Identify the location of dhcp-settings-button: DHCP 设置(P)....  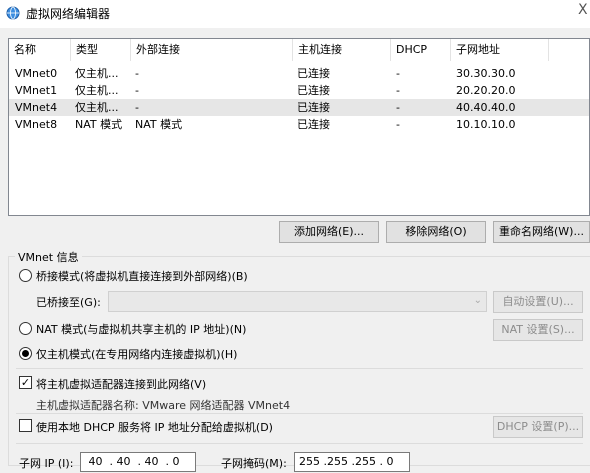
(538, 427).